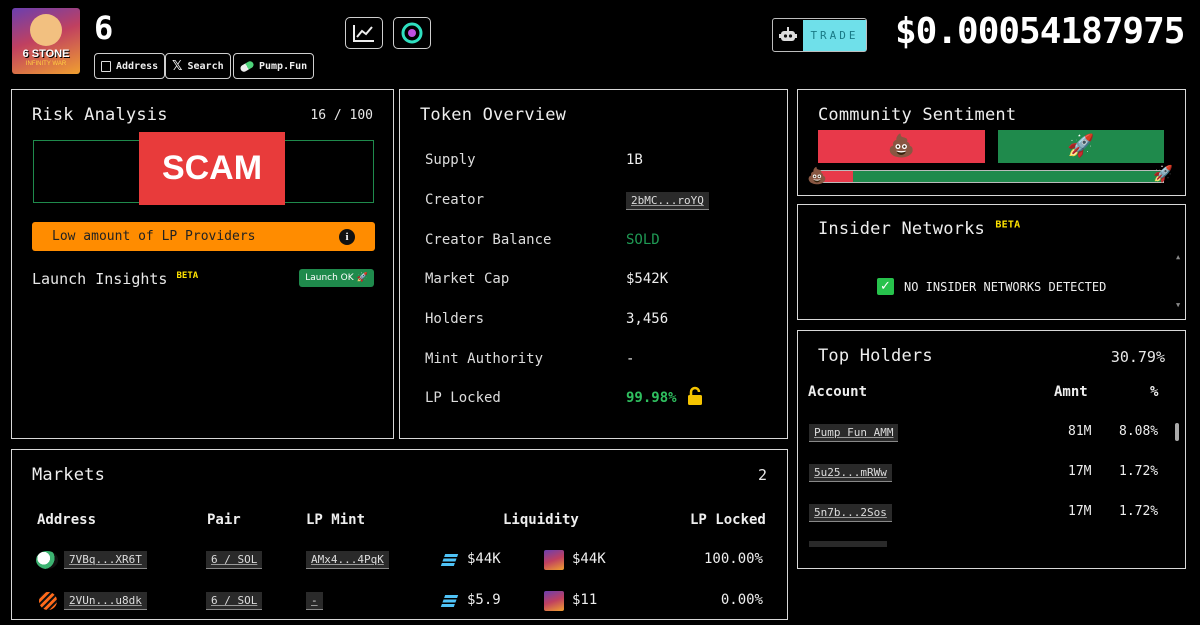 This screenshot has width=1200, height=625. What do you see at coordinates (875, 356) in the screenshot?
I see `top-holders-title: Top Holders` at bounding box center [875, 356].